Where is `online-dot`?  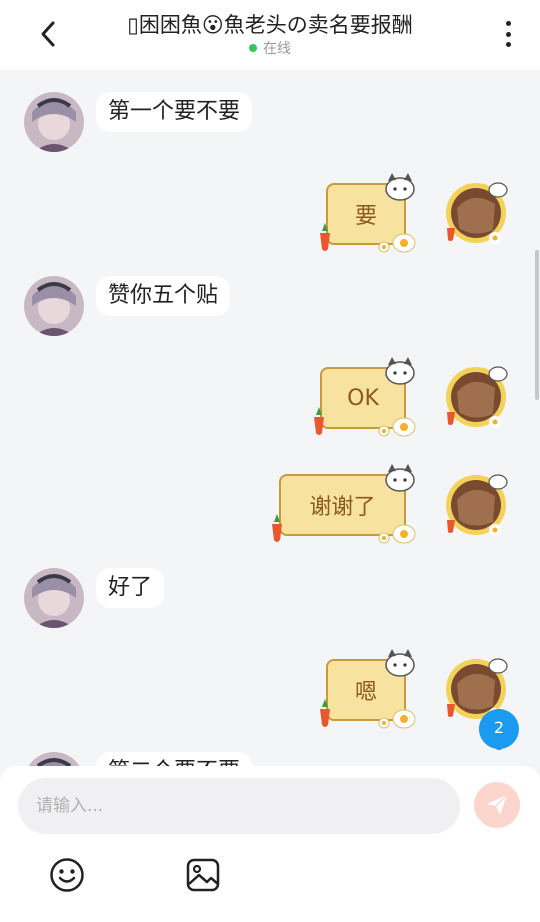 online-dot is located at coordinates (253, 48).